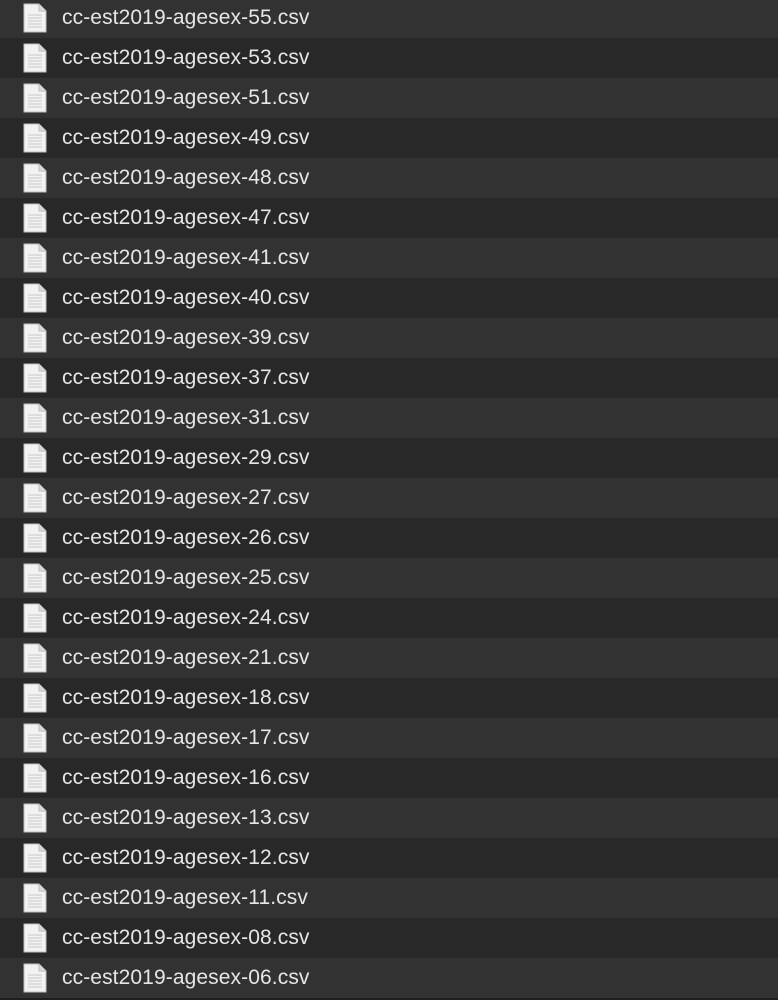  What do you see at coordinates (186, 137) in the screenshot?
I see `file-name: cc-est2019-agesex-49.csv` at bounding box center [186, 137].